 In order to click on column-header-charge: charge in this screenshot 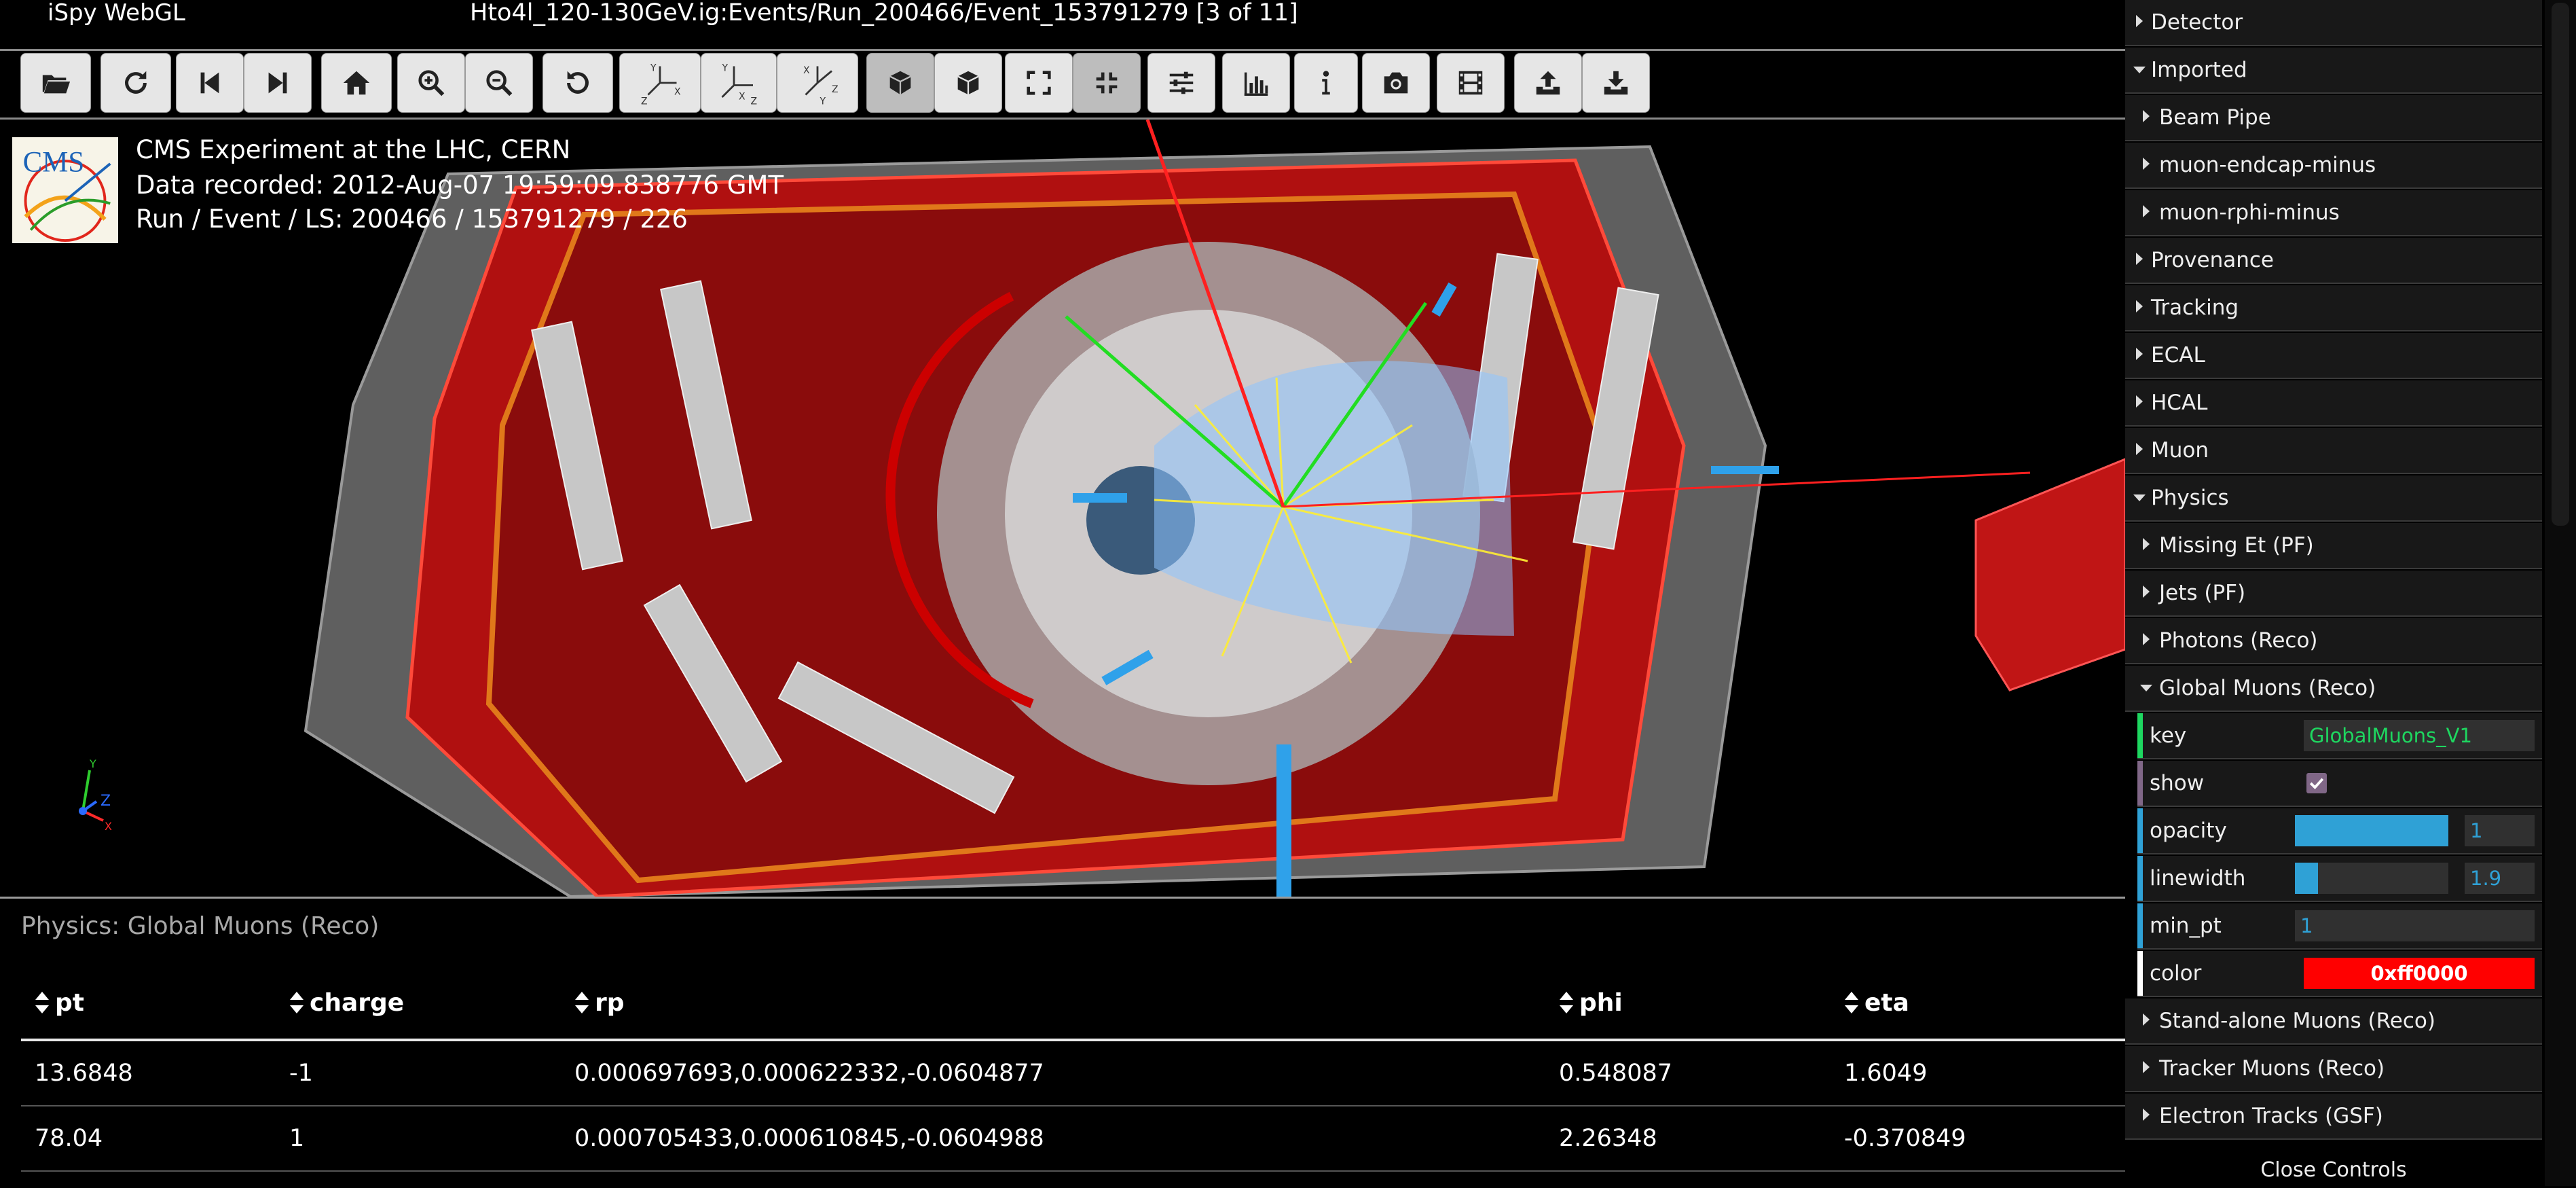, I will do `click(418, 1004)`.